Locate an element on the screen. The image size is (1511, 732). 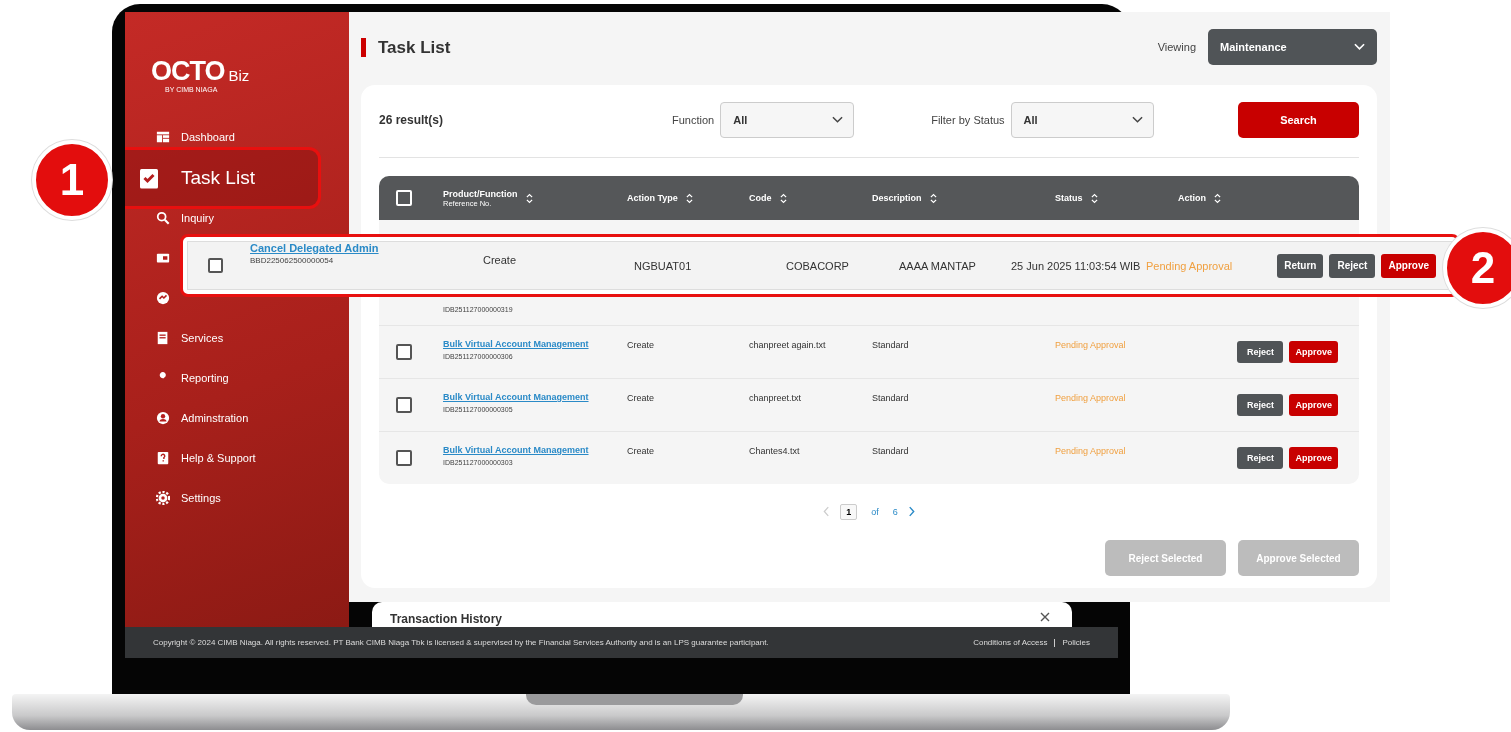
filter-label: Function is located at coordinates (693, 120).